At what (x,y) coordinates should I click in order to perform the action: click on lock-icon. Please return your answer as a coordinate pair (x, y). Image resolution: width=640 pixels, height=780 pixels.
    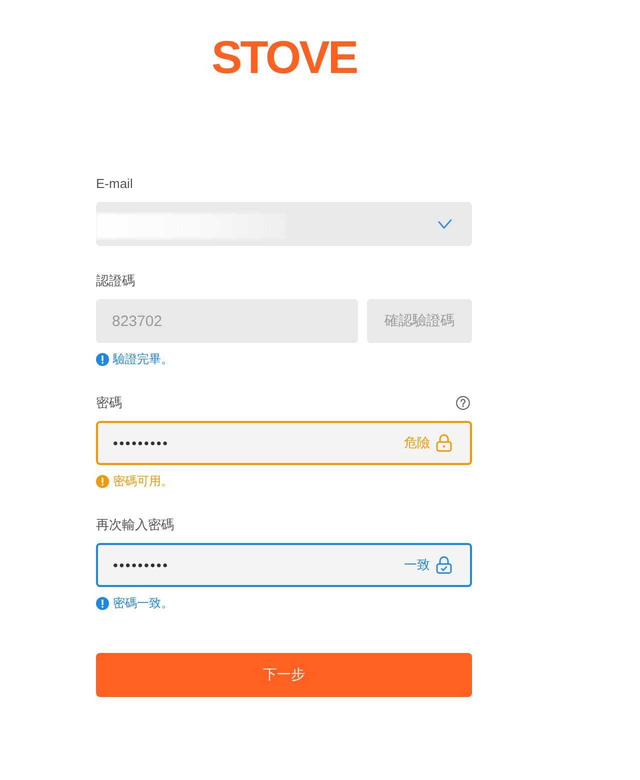
    Looking at the image, I should click on (444, 443).